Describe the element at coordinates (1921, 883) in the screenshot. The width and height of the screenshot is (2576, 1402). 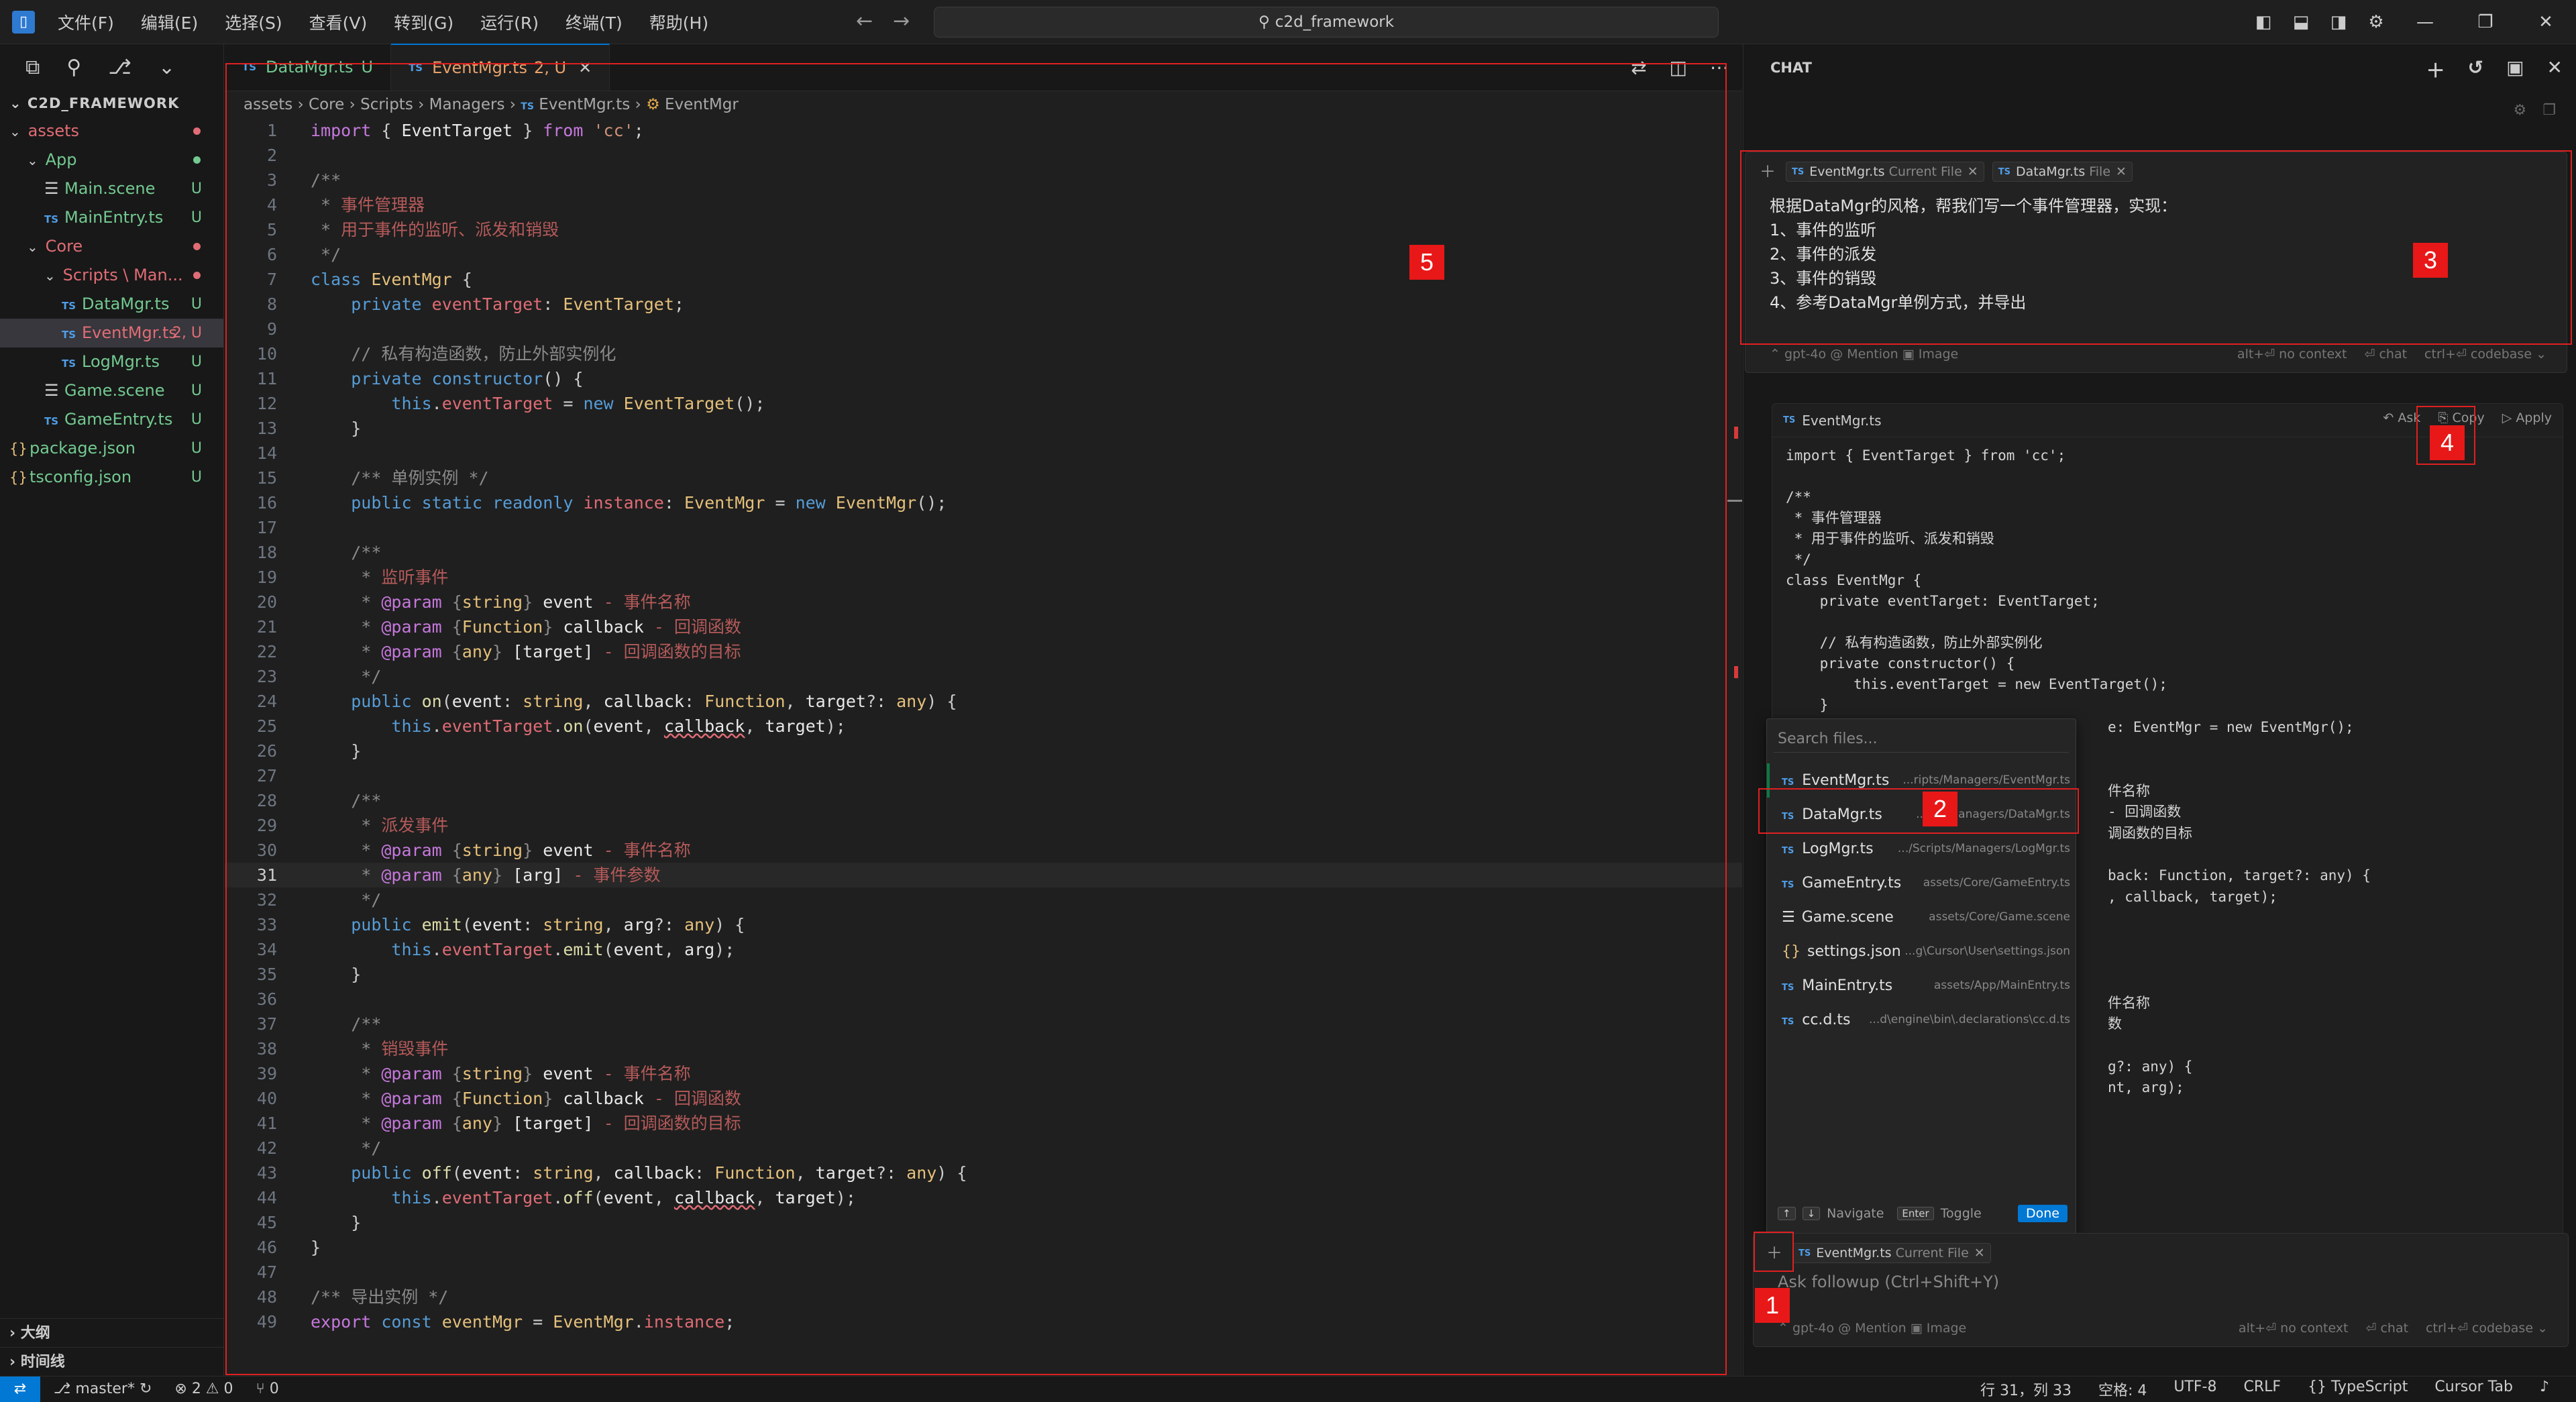
I see `file-picker-item: TS GameEntry.ts assets/Core/GameEntry.ts` at that location.